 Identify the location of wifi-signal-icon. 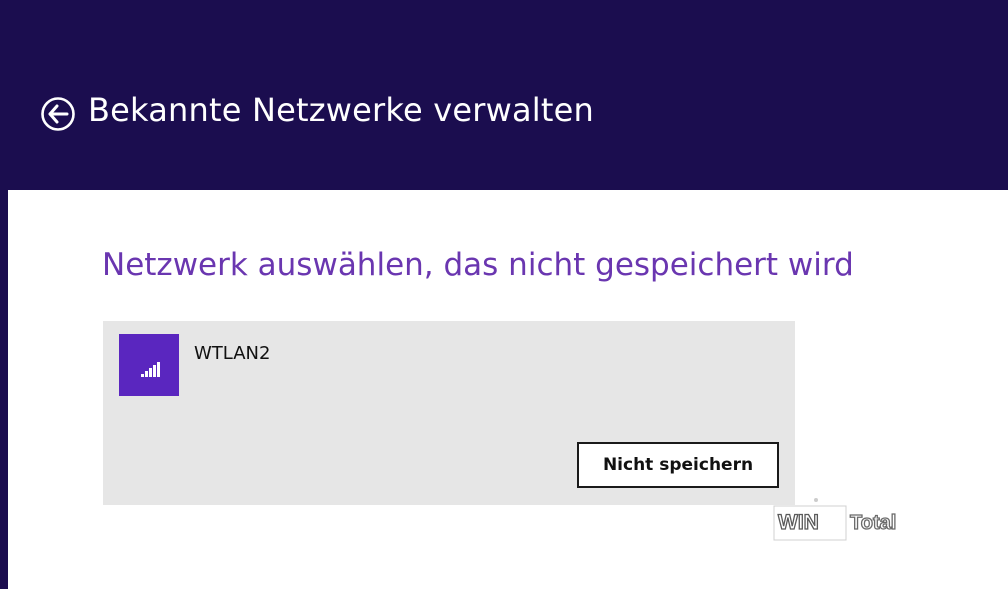
(150, 369).